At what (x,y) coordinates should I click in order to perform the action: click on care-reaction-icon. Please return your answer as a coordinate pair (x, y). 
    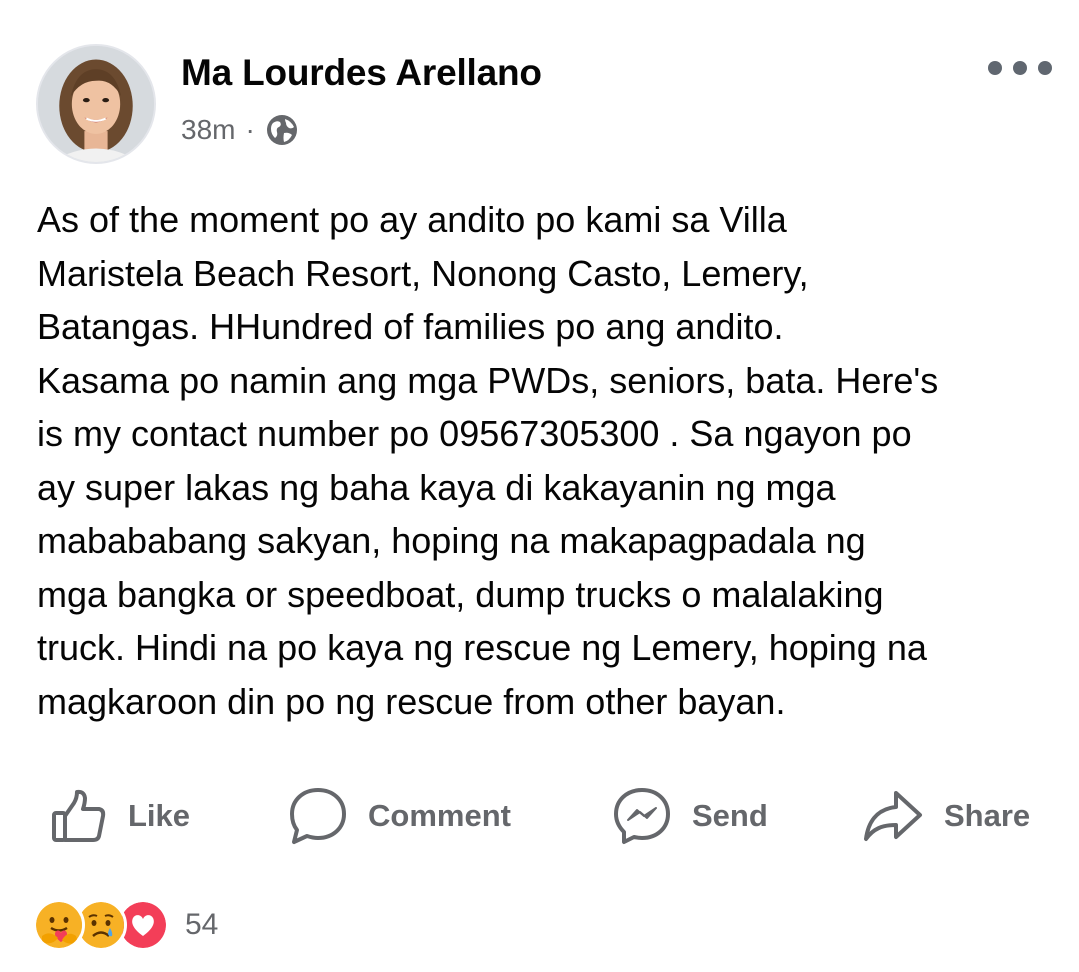
    Looking at the image, I should click on (59, 925).